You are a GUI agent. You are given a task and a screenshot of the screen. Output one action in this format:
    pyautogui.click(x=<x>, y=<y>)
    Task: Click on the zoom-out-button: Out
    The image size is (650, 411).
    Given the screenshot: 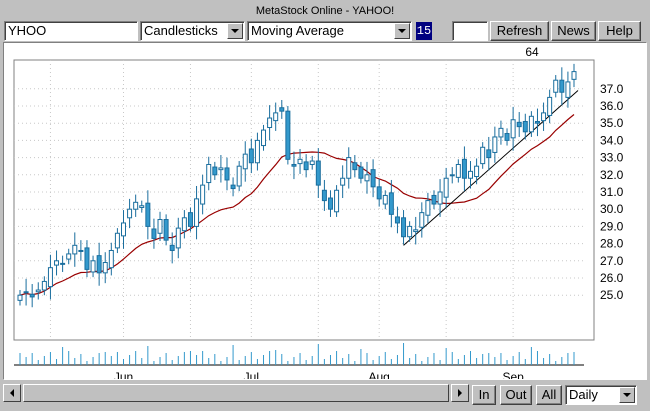 What is the action you would take?
    pyautogui.click(x=516, y=395)
    